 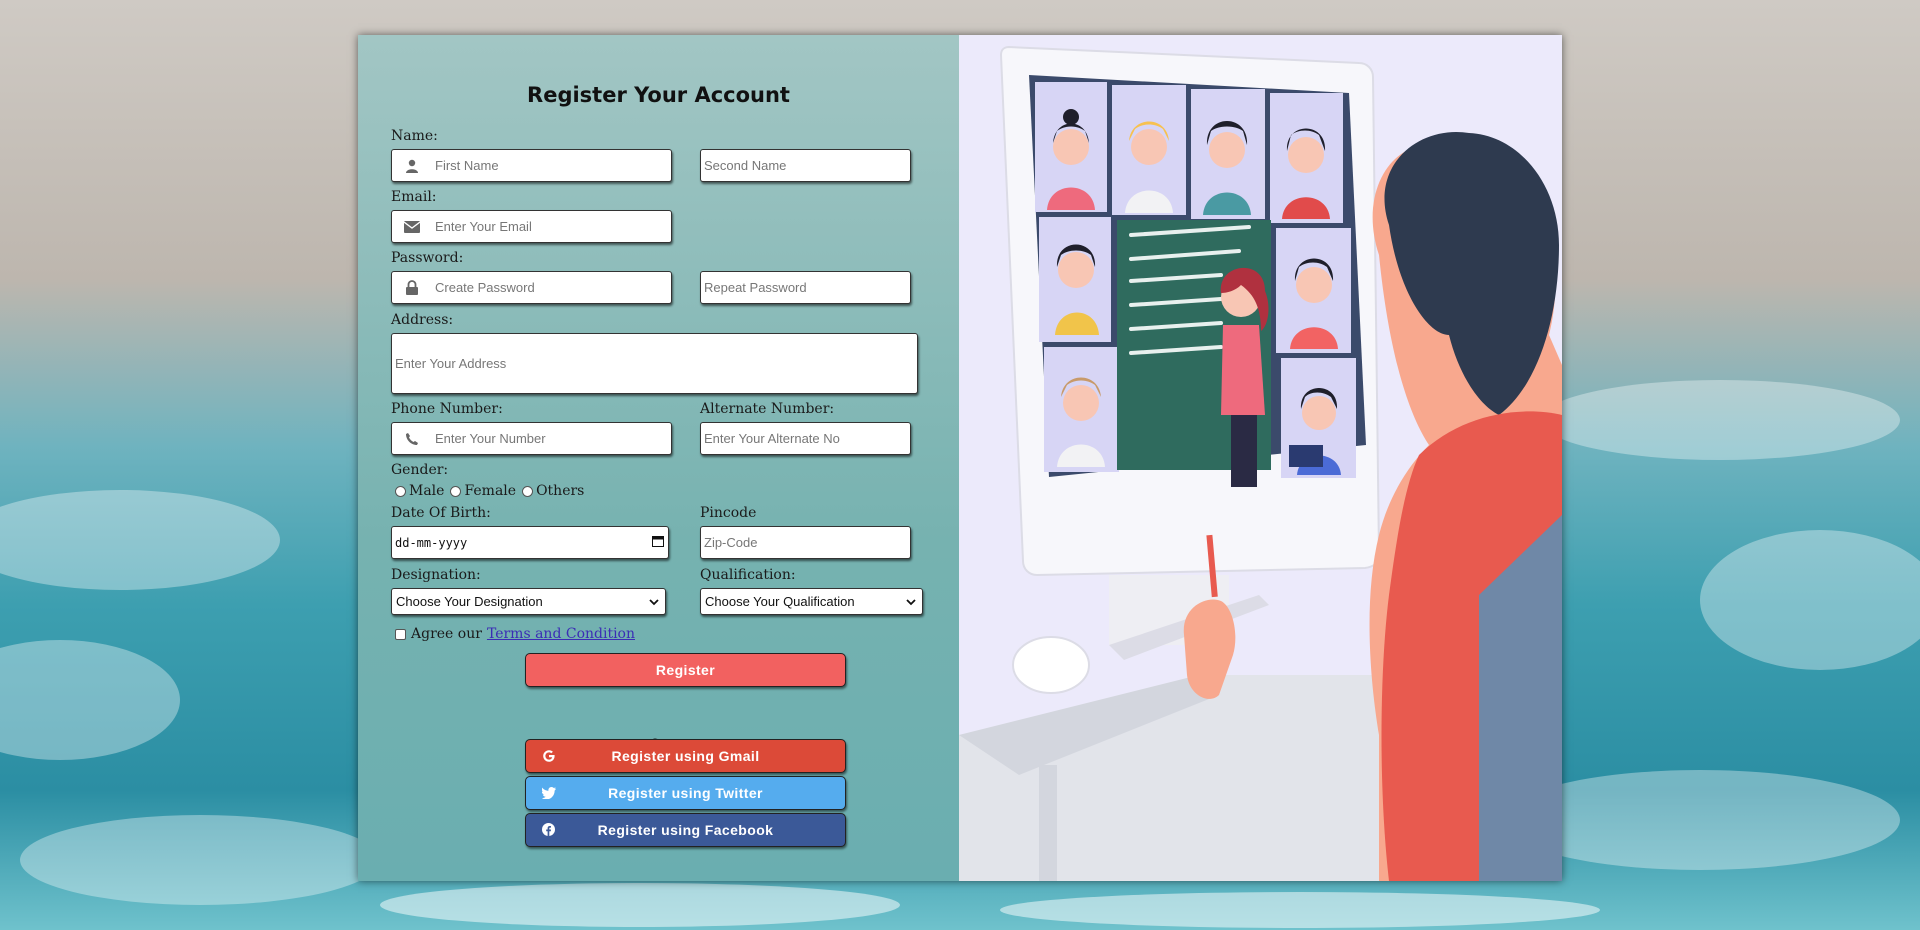 I want to click on password-input: Create Password, so click(x=531, y=287).